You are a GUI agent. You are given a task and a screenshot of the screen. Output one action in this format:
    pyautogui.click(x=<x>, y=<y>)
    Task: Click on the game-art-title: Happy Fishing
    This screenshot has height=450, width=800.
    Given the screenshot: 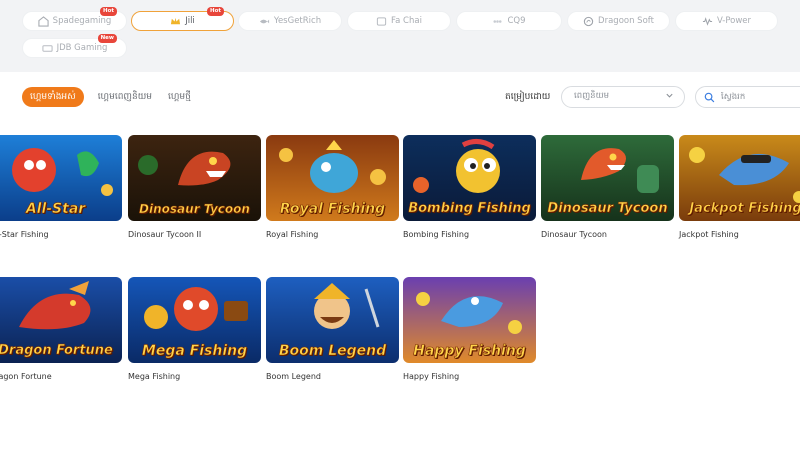 What is the action you would take?
    pyautogui.click(x=469, y=351)
    